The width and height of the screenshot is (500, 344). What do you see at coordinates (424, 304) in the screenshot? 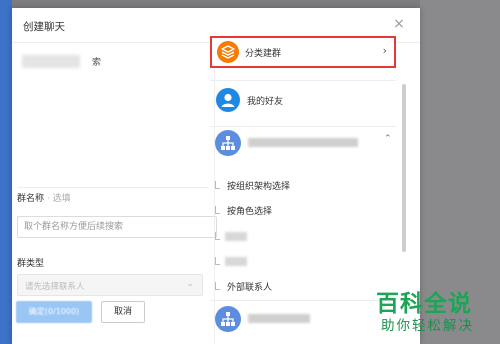
I see `watermark-title: 百科全说` at bounding box center [424, 304].